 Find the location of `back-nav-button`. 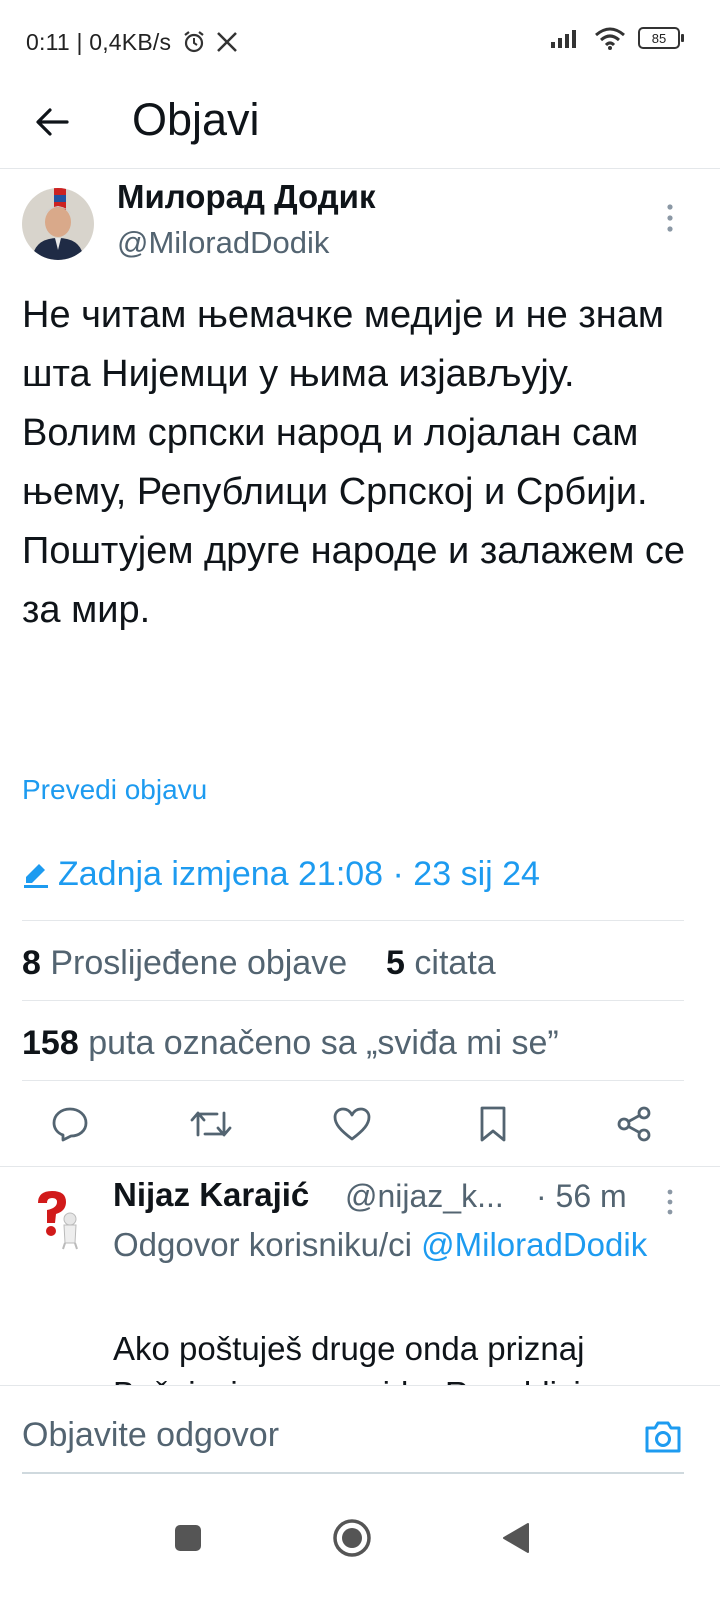

back-nav-button is located at coordinates (516, 1538).